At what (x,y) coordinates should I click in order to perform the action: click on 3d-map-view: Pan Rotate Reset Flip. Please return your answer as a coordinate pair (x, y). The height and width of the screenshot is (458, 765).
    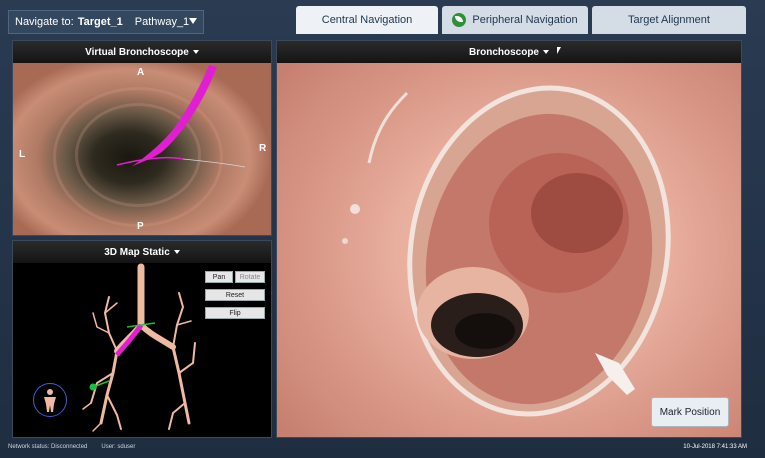
    Looking at the image, I should click on (142, 350).